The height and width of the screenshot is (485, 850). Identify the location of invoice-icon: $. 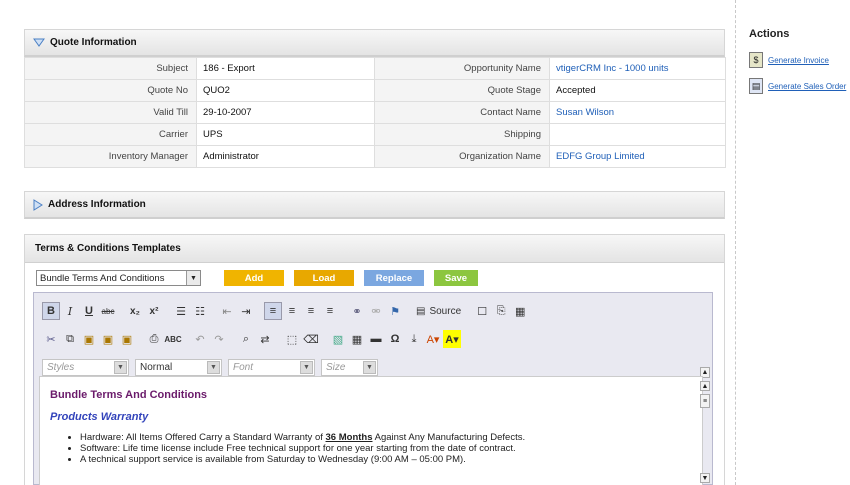
(756, 60).